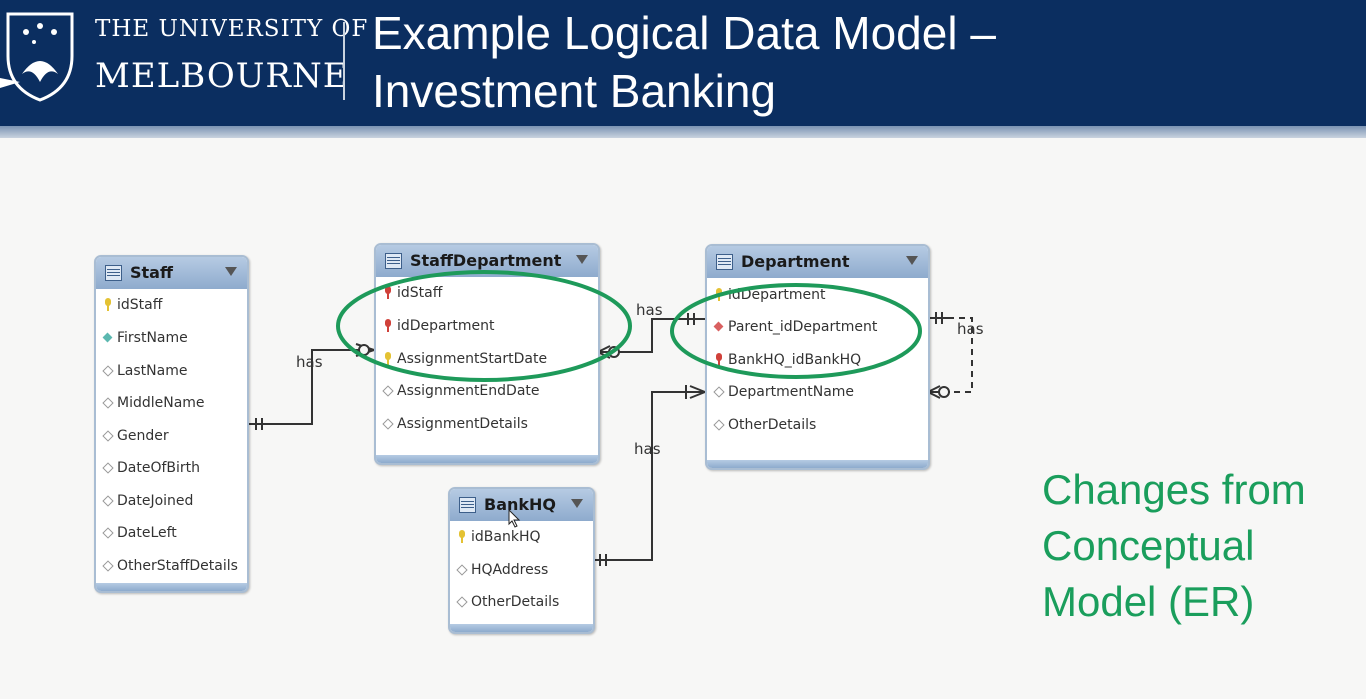 The width and height of the screenshot is (1366, 699). Describe the element at coordinates (484, 326) in the screenshot. I see `highlight-ellipse-staffdepartment` at that location.